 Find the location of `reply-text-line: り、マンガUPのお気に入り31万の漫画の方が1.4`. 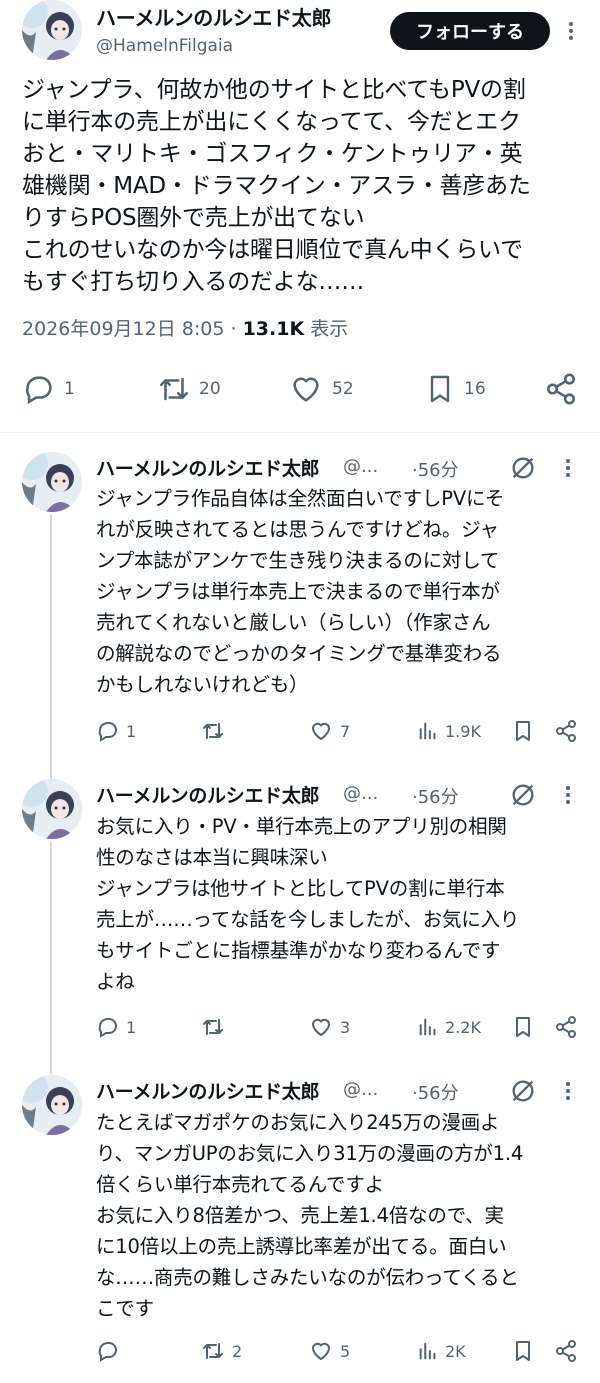

reply-text-line: り、マンガUPのお気に入り31万の漫画の方が1.4 is located at coordinates (310, 1153).